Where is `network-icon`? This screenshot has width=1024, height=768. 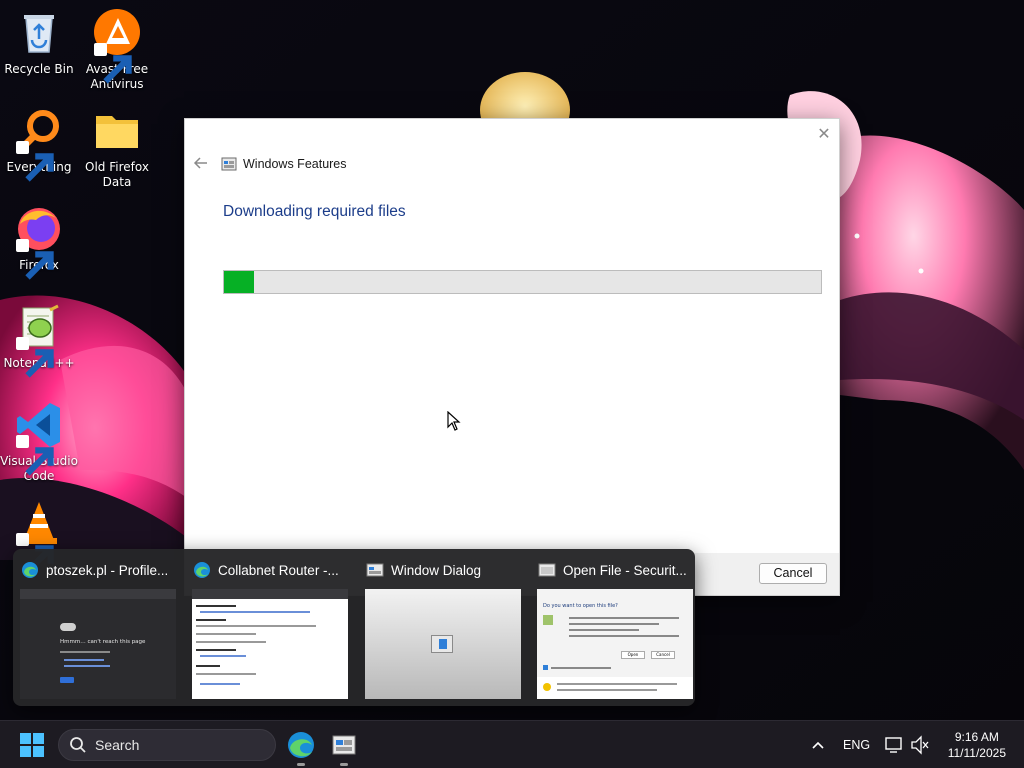
network-icon is located at coordinates (894, 744).